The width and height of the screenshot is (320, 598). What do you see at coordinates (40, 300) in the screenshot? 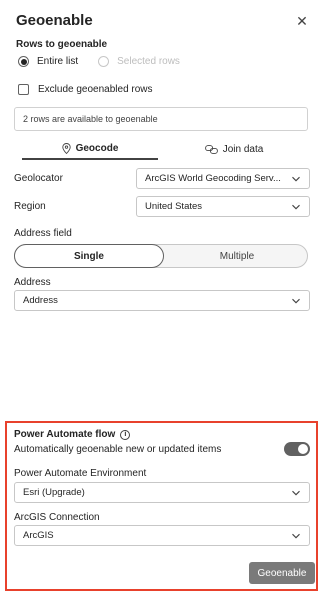
I see `address-value: Address` at bounding box center [40, 300].